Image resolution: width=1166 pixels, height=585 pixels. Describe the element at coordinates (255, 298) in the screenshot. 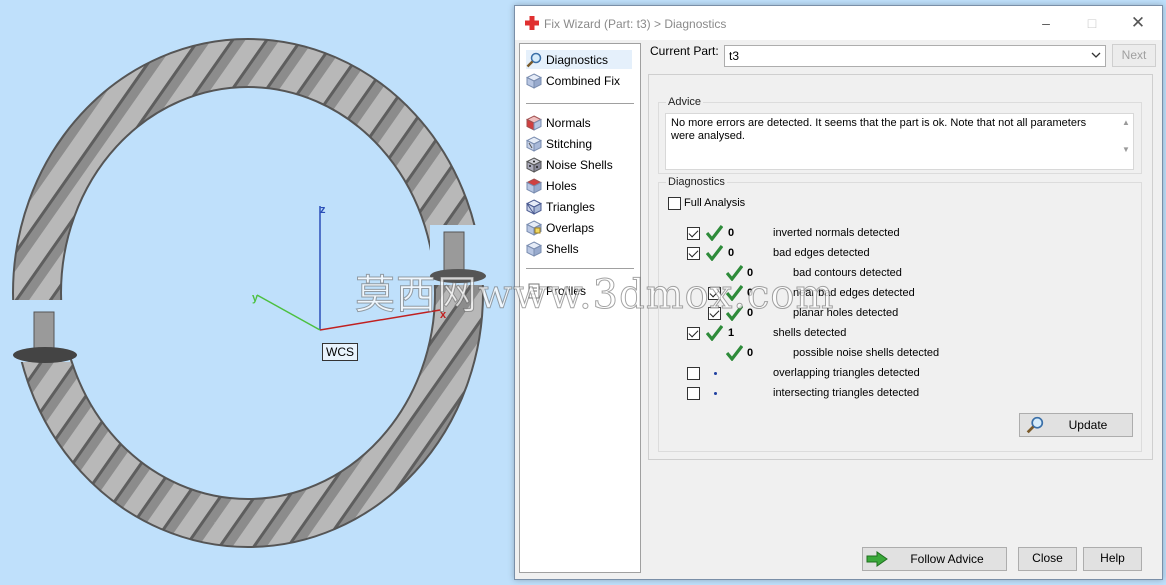

I see `y-axis-label: y` at that location.